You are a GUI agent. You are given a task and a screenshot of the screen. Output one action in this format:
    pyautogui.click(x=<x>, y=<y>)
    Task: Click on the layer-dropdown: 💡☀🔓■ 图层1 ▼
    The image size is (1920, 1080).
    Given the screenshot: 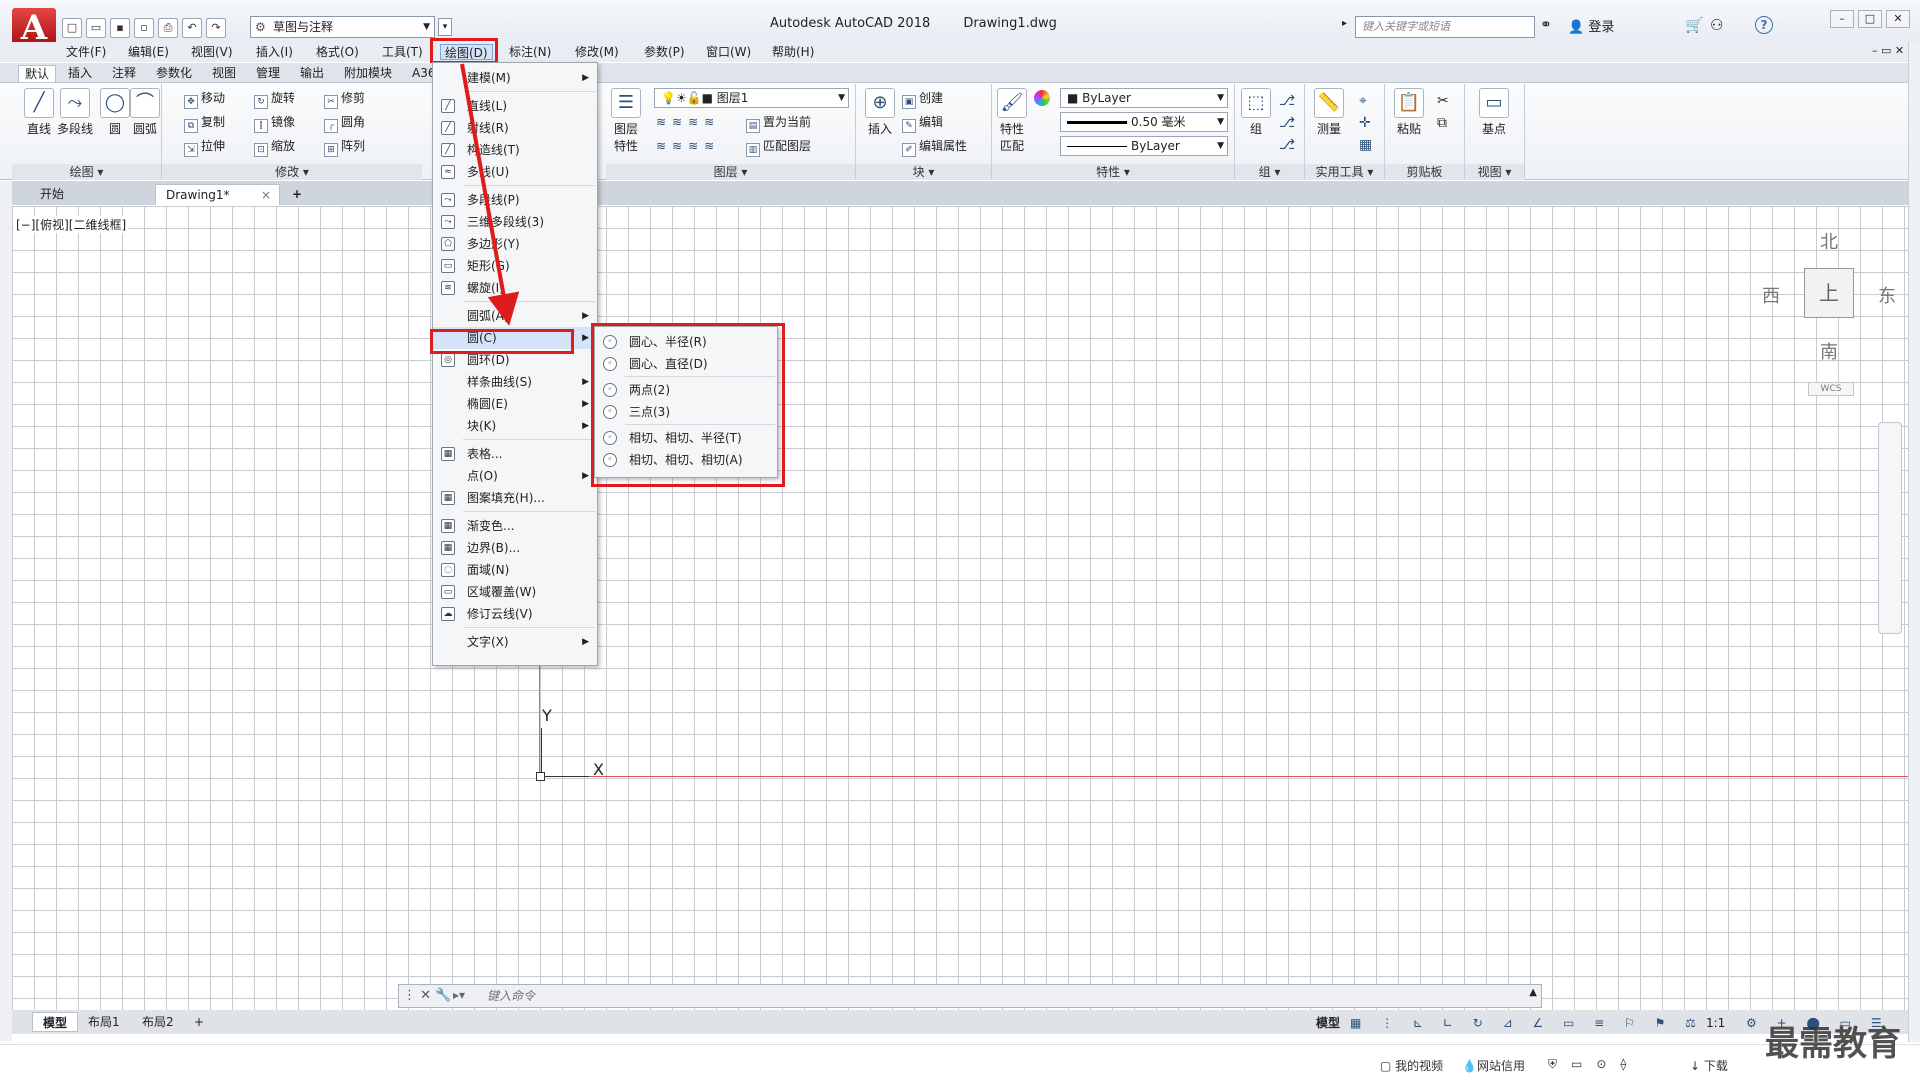 What is the action you would take?
    pyautogui.click(x=751, y=98)
    